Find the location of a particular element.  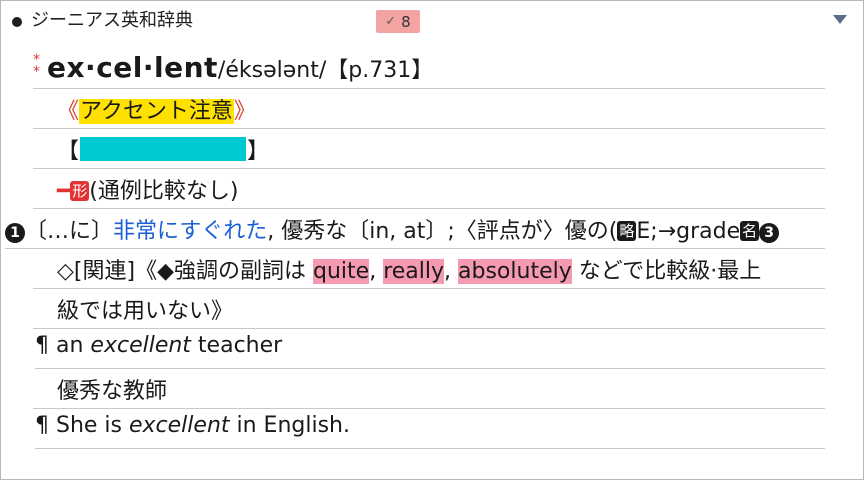

accent-note-row: 《アクセント注意》 is located at coordinates (429, 109).